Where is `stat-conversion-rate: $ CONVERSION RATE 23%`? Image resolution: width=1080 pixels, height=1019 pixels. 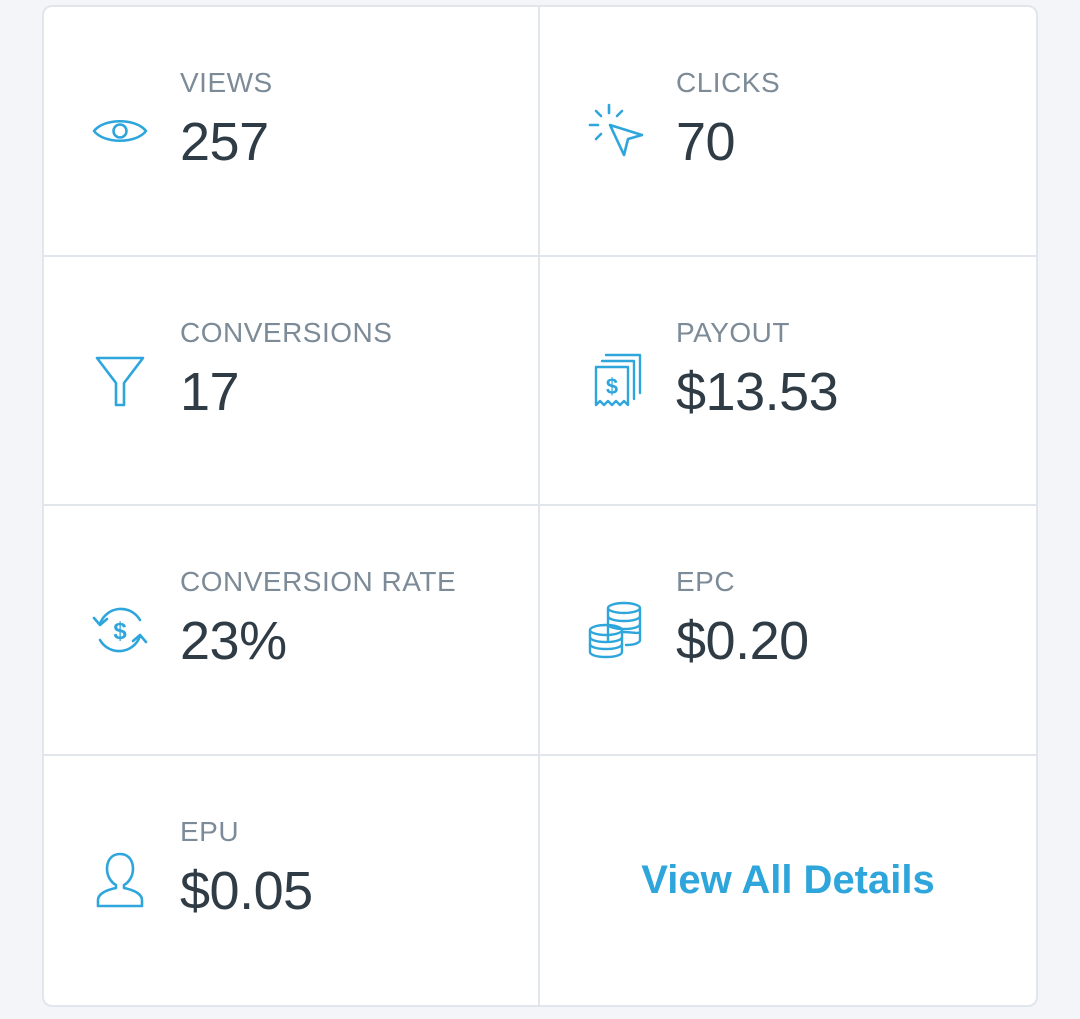
stat-conversion-rate: $ CONVERSION RATE 23% is located at coordinates (292, 631).